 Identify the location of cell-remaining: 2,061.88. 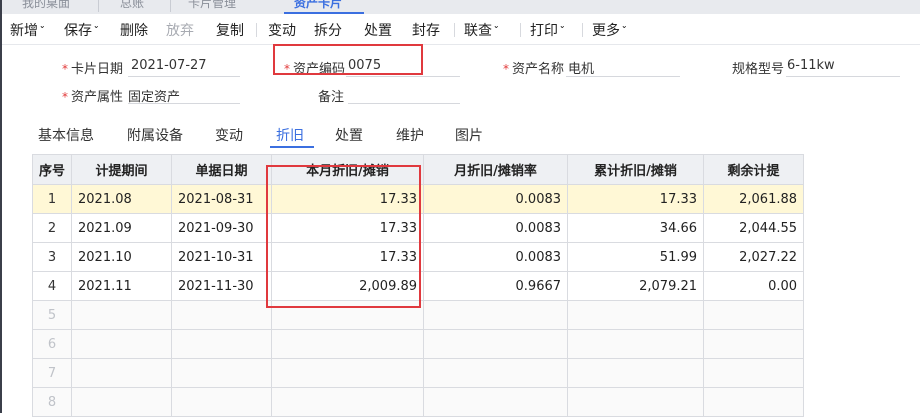
(754, 199).